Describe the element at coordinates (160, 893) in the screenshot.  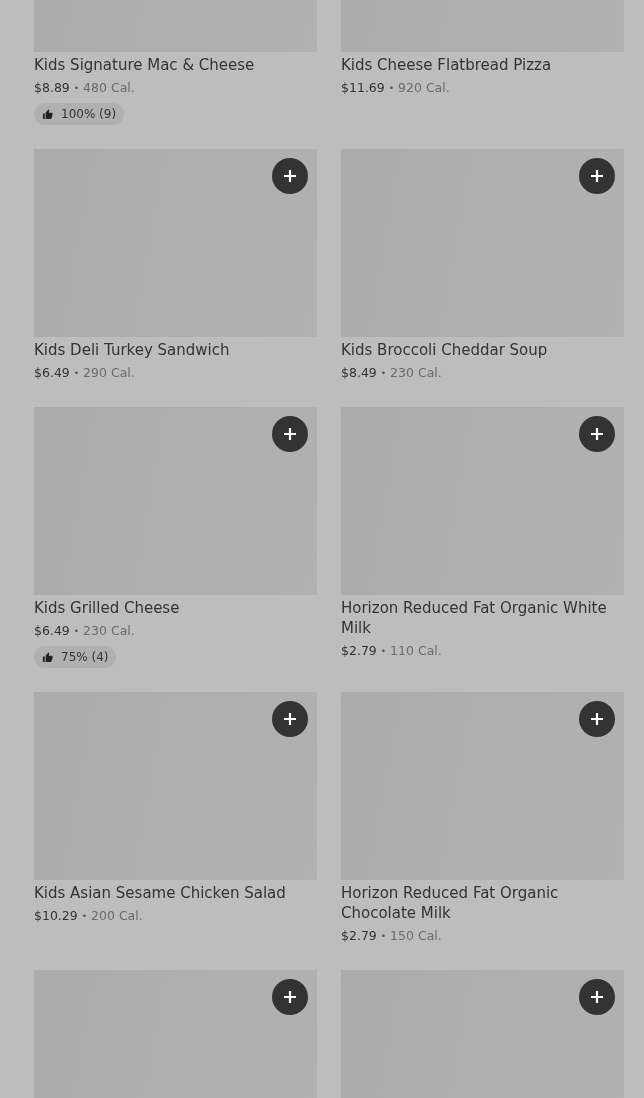
I see `item-name: Kids Asian Sesame Chicken Salad` at that location.